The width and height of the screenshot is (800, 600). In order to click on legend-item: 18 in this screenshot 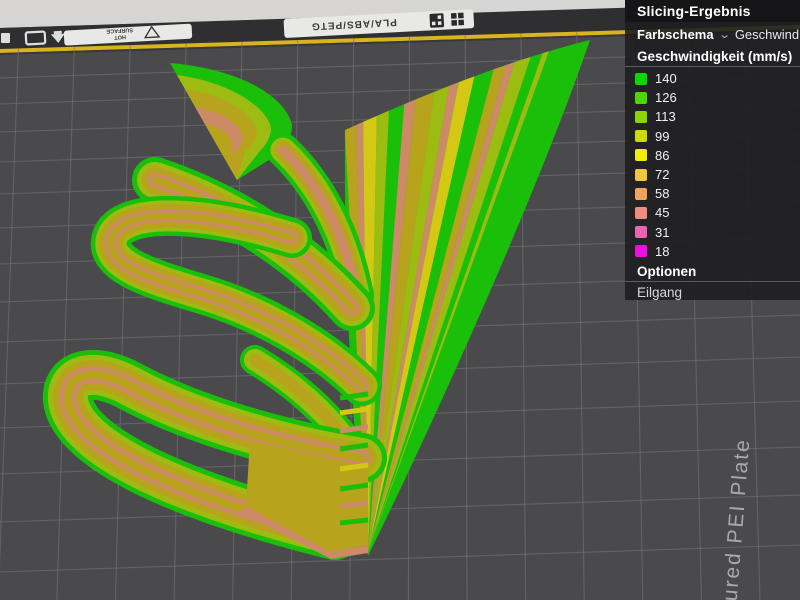, I will do `click(712, 251)`.